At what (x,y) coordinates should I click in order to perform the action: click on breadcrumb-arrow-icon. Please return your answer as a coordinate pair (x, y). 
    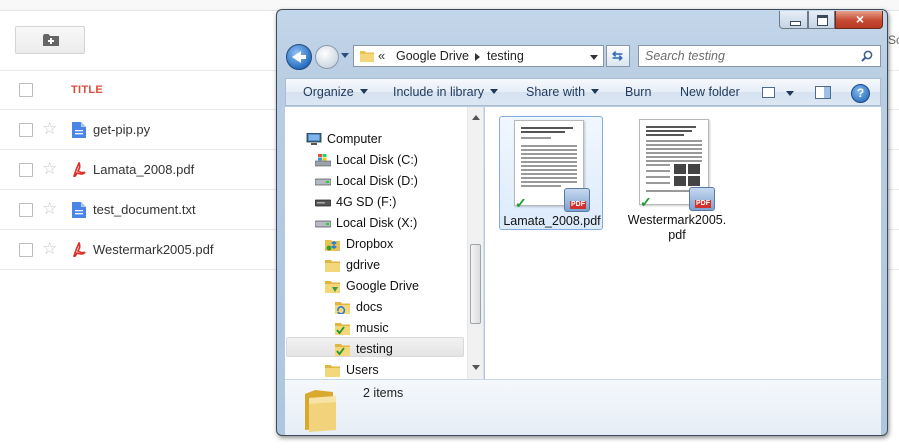
    Looking at the image, I should click on (477, 57).